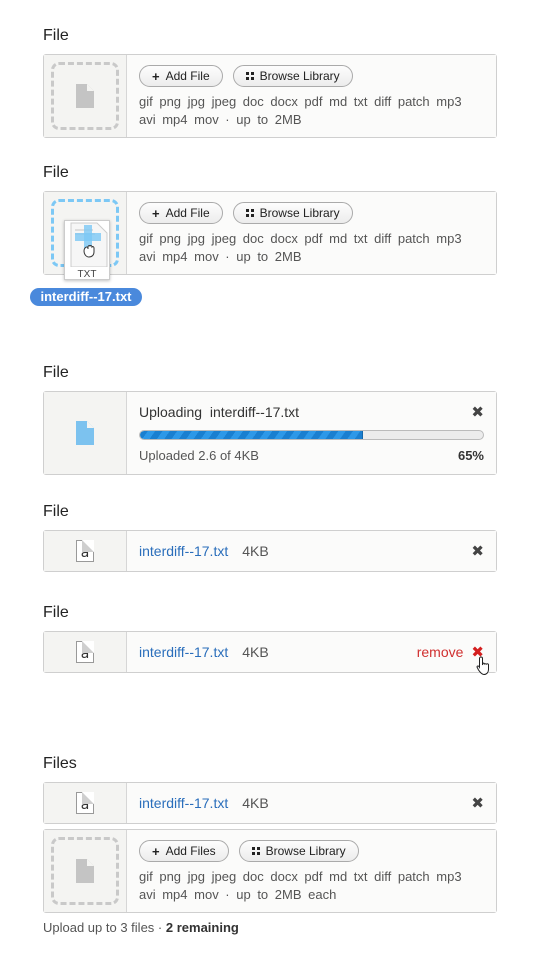  What do you see at coordinates (440, 652) in the screenshot?
I see `remove-label: remove` at bounding box center [440, 652].